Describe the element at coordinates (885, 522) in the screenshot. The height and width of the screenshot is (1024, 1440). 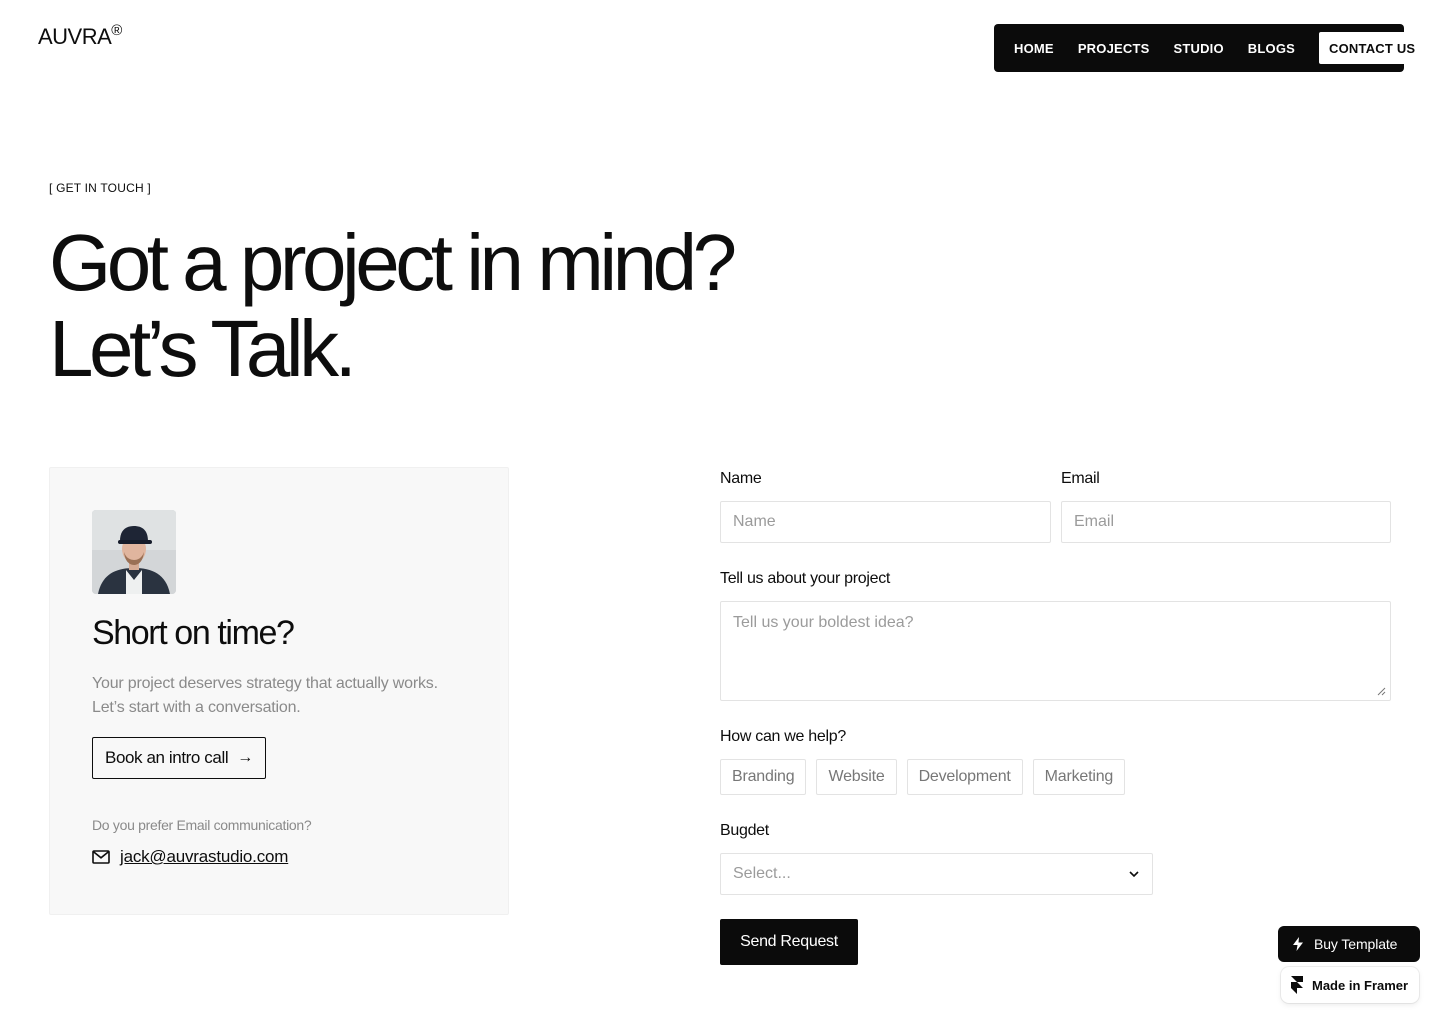
I see `name-input` at that location.